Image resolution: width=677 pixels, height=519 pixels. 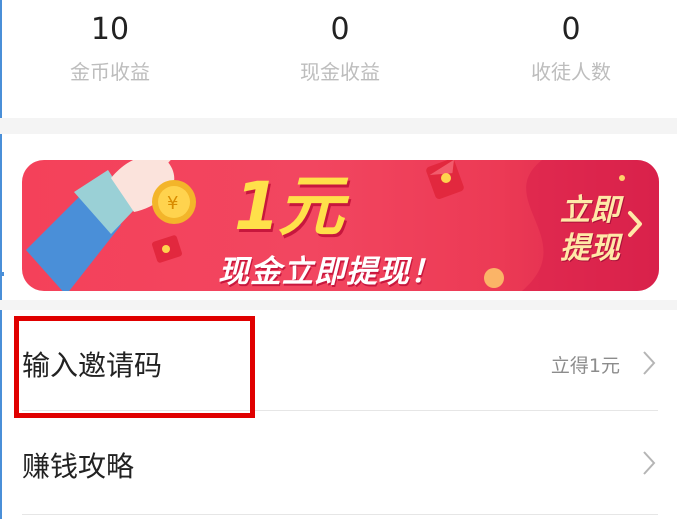 I want to click on banner-tagline: 现金立即提现！, so click(x=330, y=272).